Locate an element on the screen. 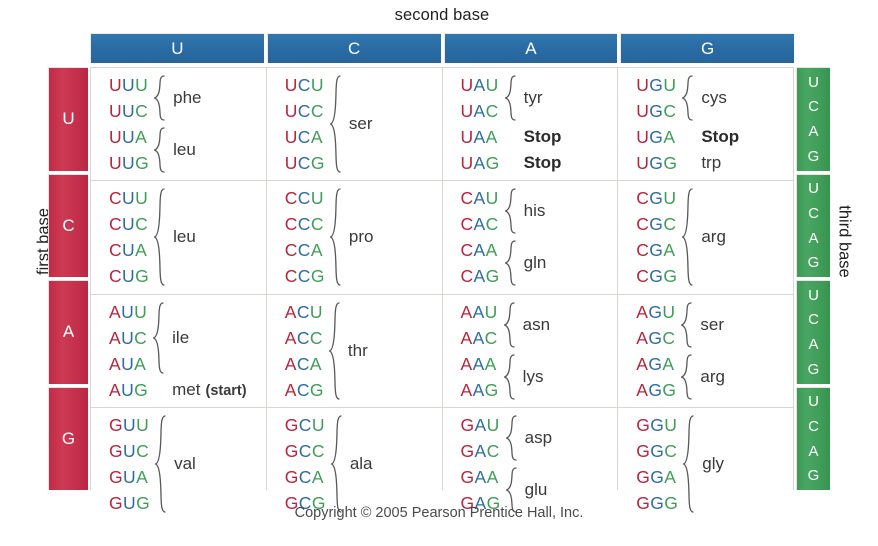 This screenshot has height=546, width=878. amino-acid-group: arg is located at coordinates (736, 377).